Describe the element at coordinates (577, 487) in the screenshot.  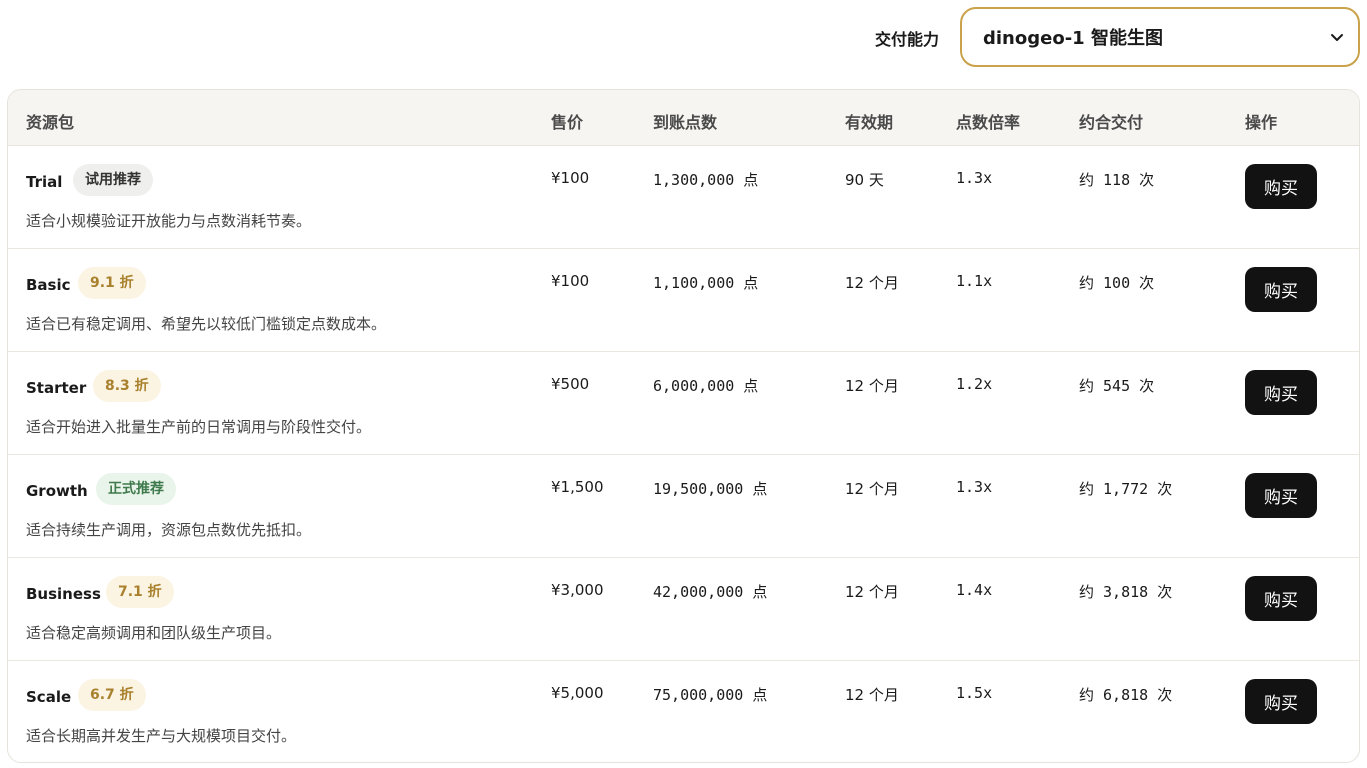
I see `price-cell: ¥1,500` at that location.